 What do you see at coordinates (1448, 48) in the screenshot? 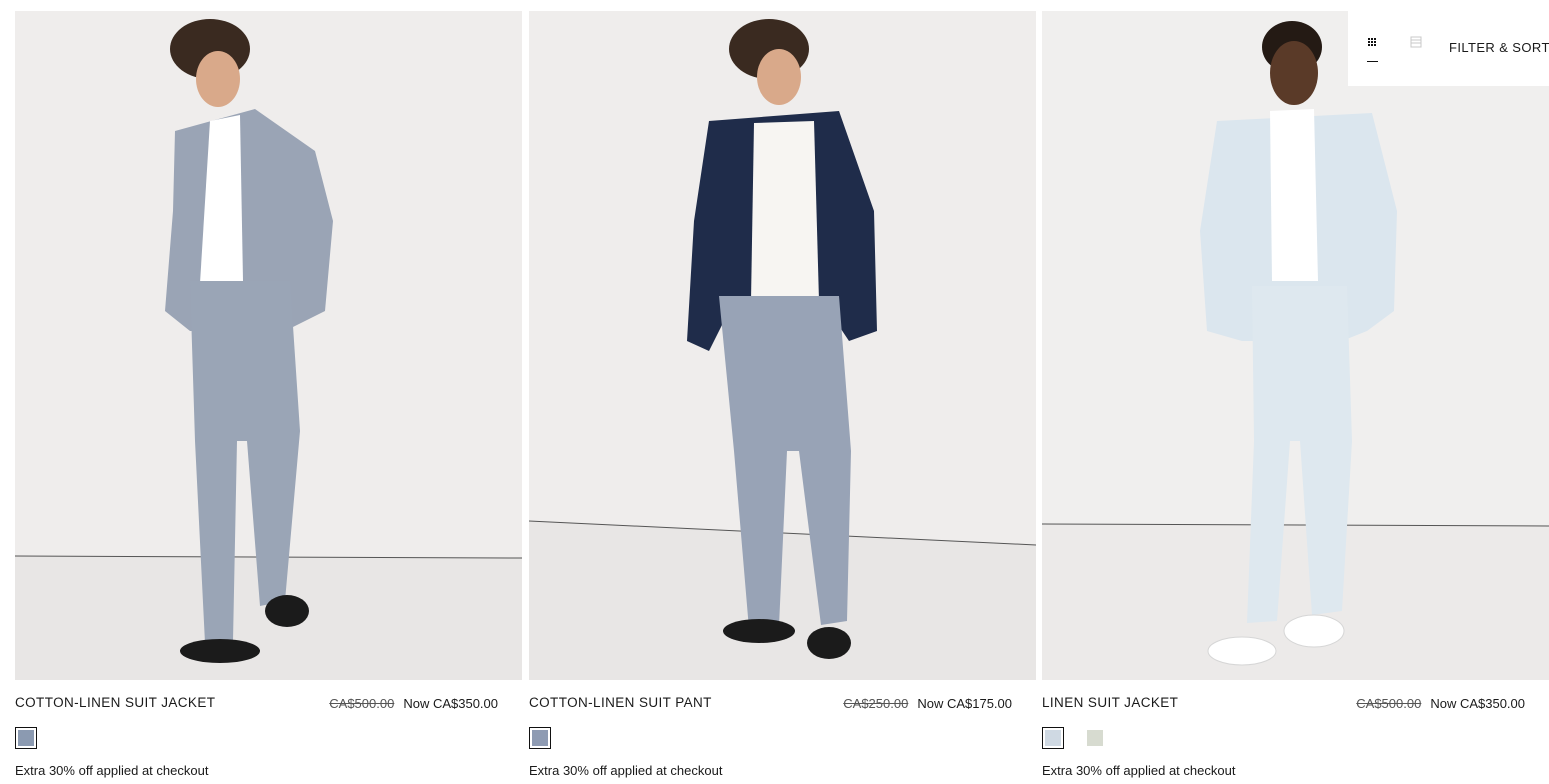
I see `view-toolbar: FILTER & SORT` at bounding box center [1448, 48].